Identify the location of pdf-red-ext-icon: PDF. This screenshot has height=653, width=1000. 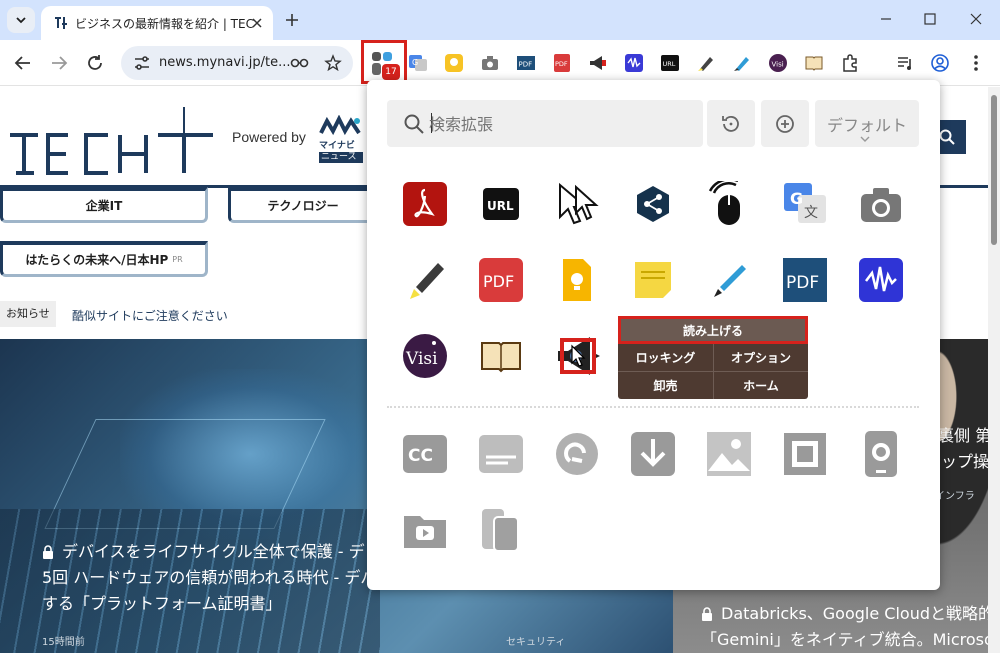
(562, 63).